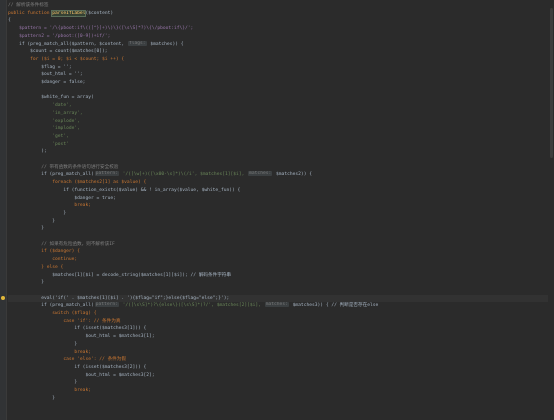  I want to click on code-token: $white_fun = array(, so click(51, 98).